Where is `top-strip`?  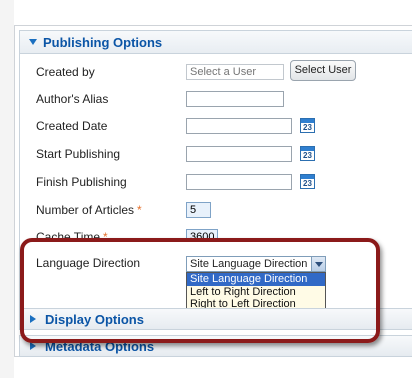
top-strip is located at coordinates (213, 12).